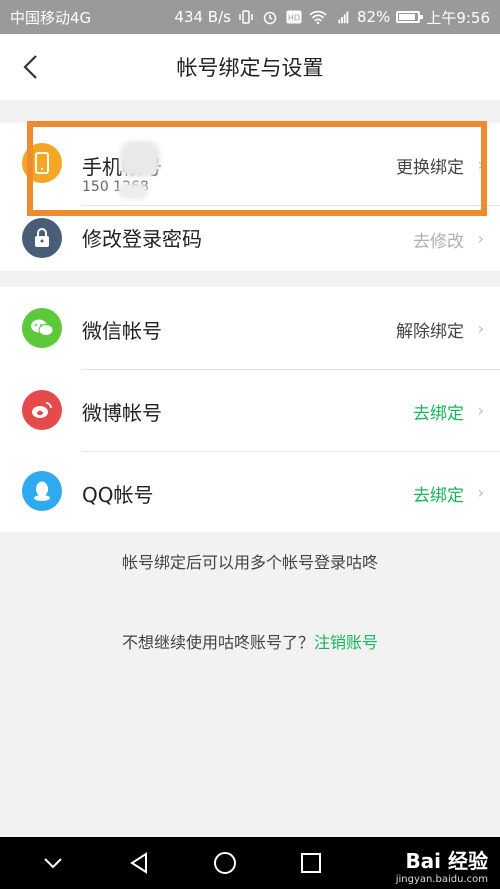  What do you see at coordinates (250, 164) in the screenshot?
I see `phone-account-row: 手机帐号 150 1268 更换绑定 ›` at bounding box center [250, 164].